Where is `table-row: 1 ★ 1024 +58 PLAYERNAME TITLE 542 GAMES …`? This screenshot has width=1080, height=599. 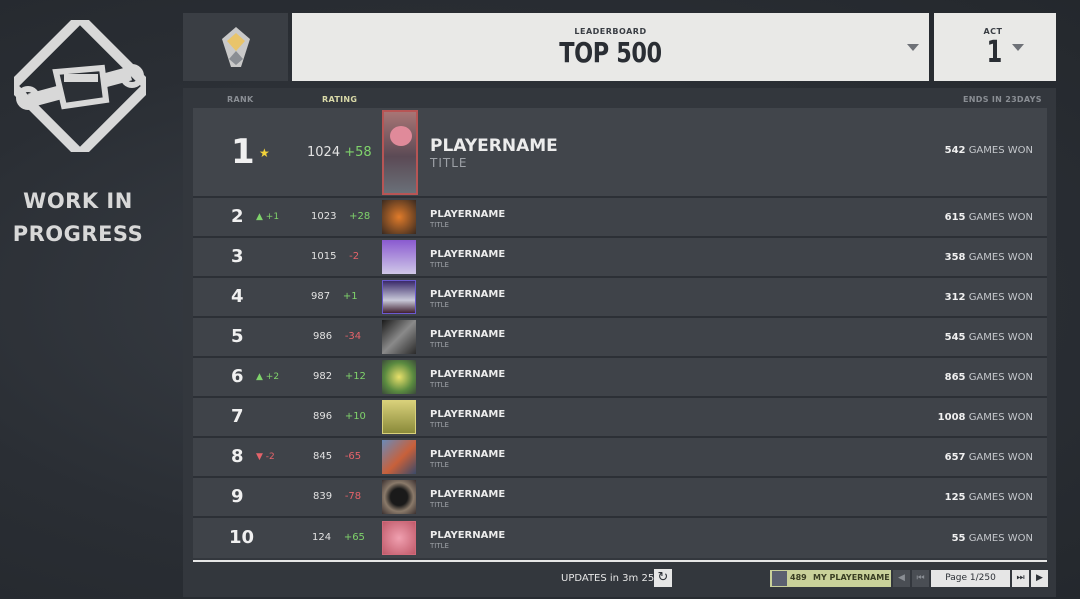 table-row: 1 ★ 1024 +58 PLAYERNAME TITLE 542 GAMES … is located at coordinates (620, 153).